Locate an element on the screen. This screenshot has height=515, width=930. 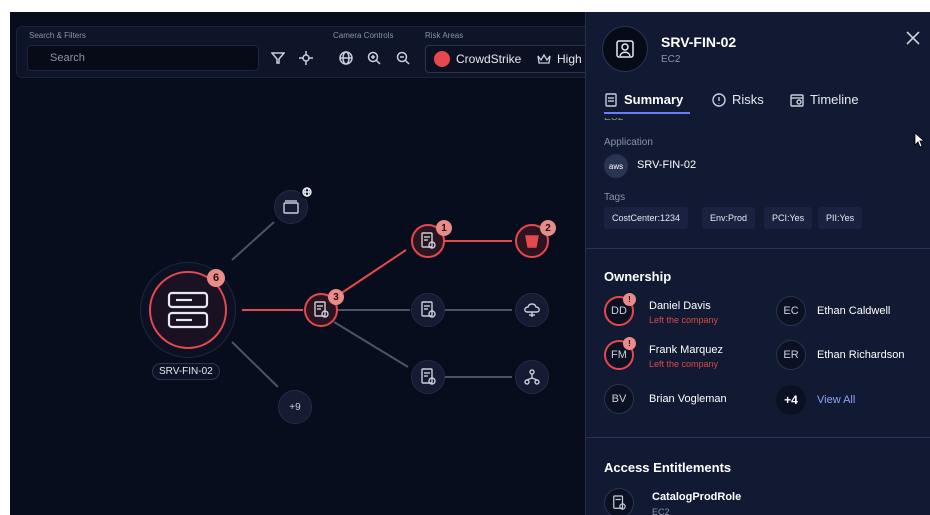
main-server-node: 6 is located at coordinates (188, 310).